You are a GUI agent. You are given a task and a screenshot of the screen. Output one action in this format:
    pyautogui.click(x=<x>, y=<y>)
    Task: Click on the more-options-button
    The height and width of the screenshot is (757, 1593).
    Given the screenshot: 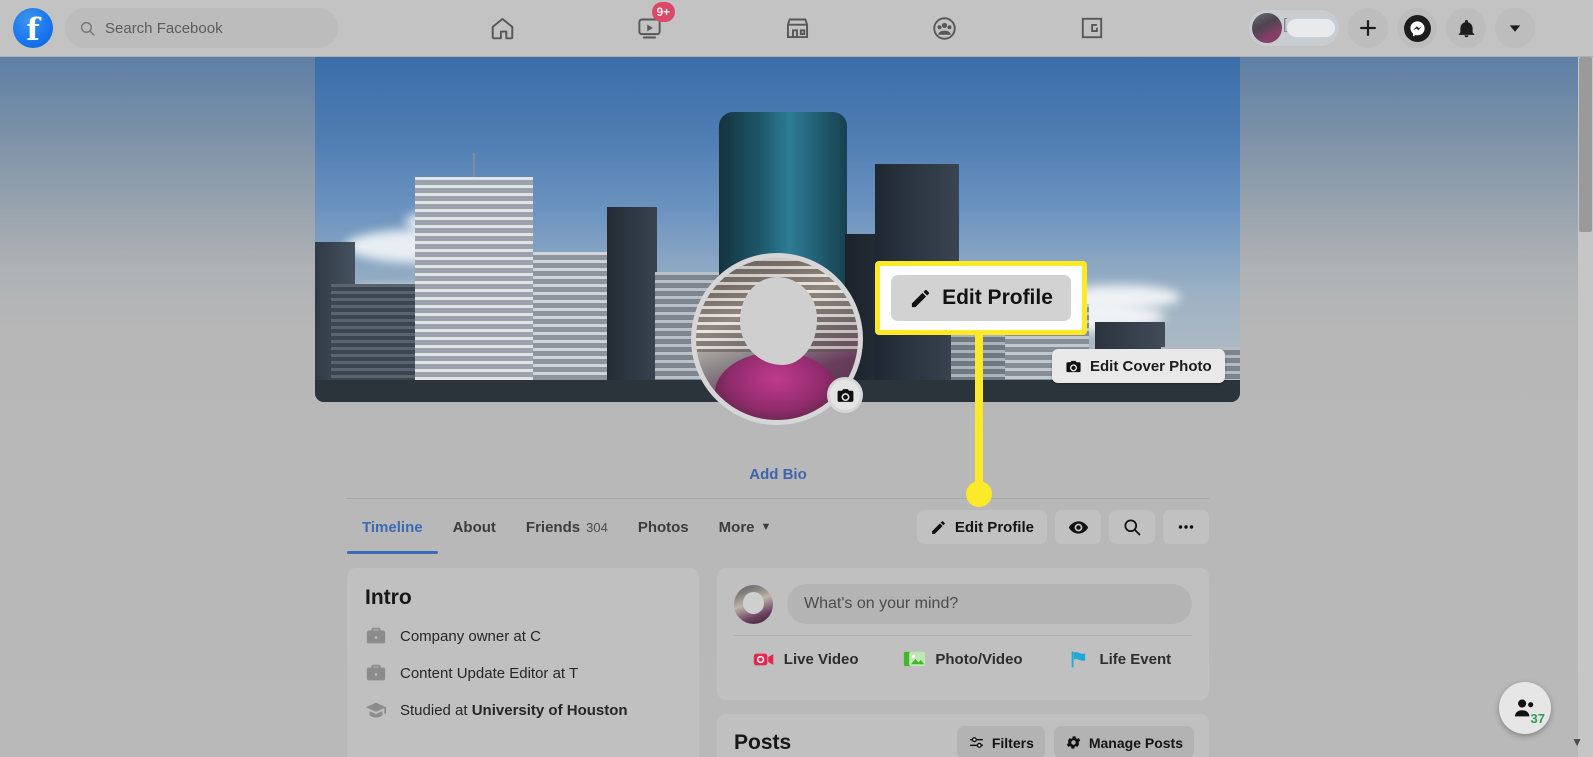 What is the action you would take?
    pyautogui.click(x=1186, y=527)
    